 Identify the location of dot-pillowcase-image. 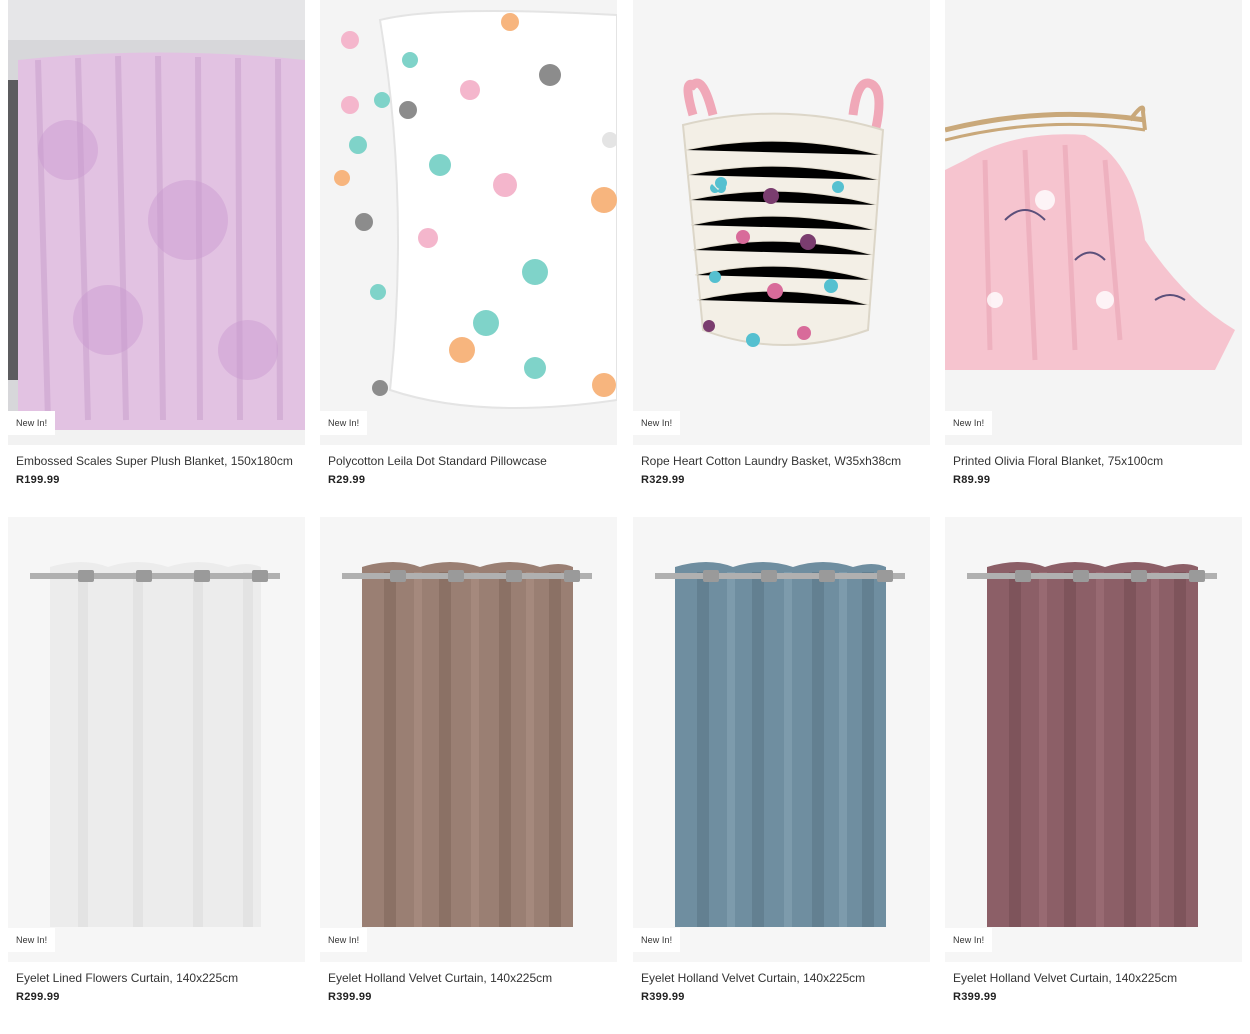
(468, 222).